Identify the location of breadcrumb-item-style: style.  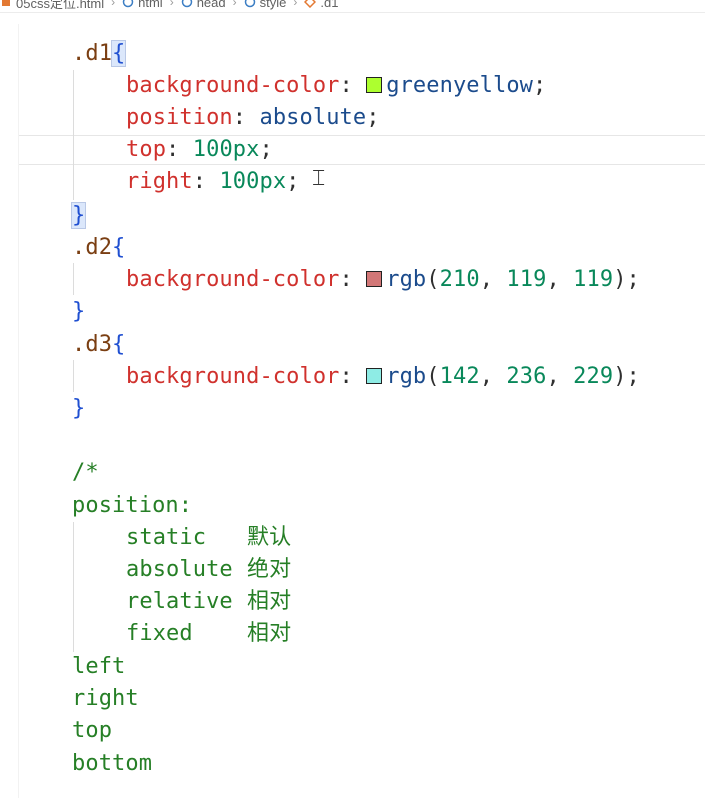
(265, 5).